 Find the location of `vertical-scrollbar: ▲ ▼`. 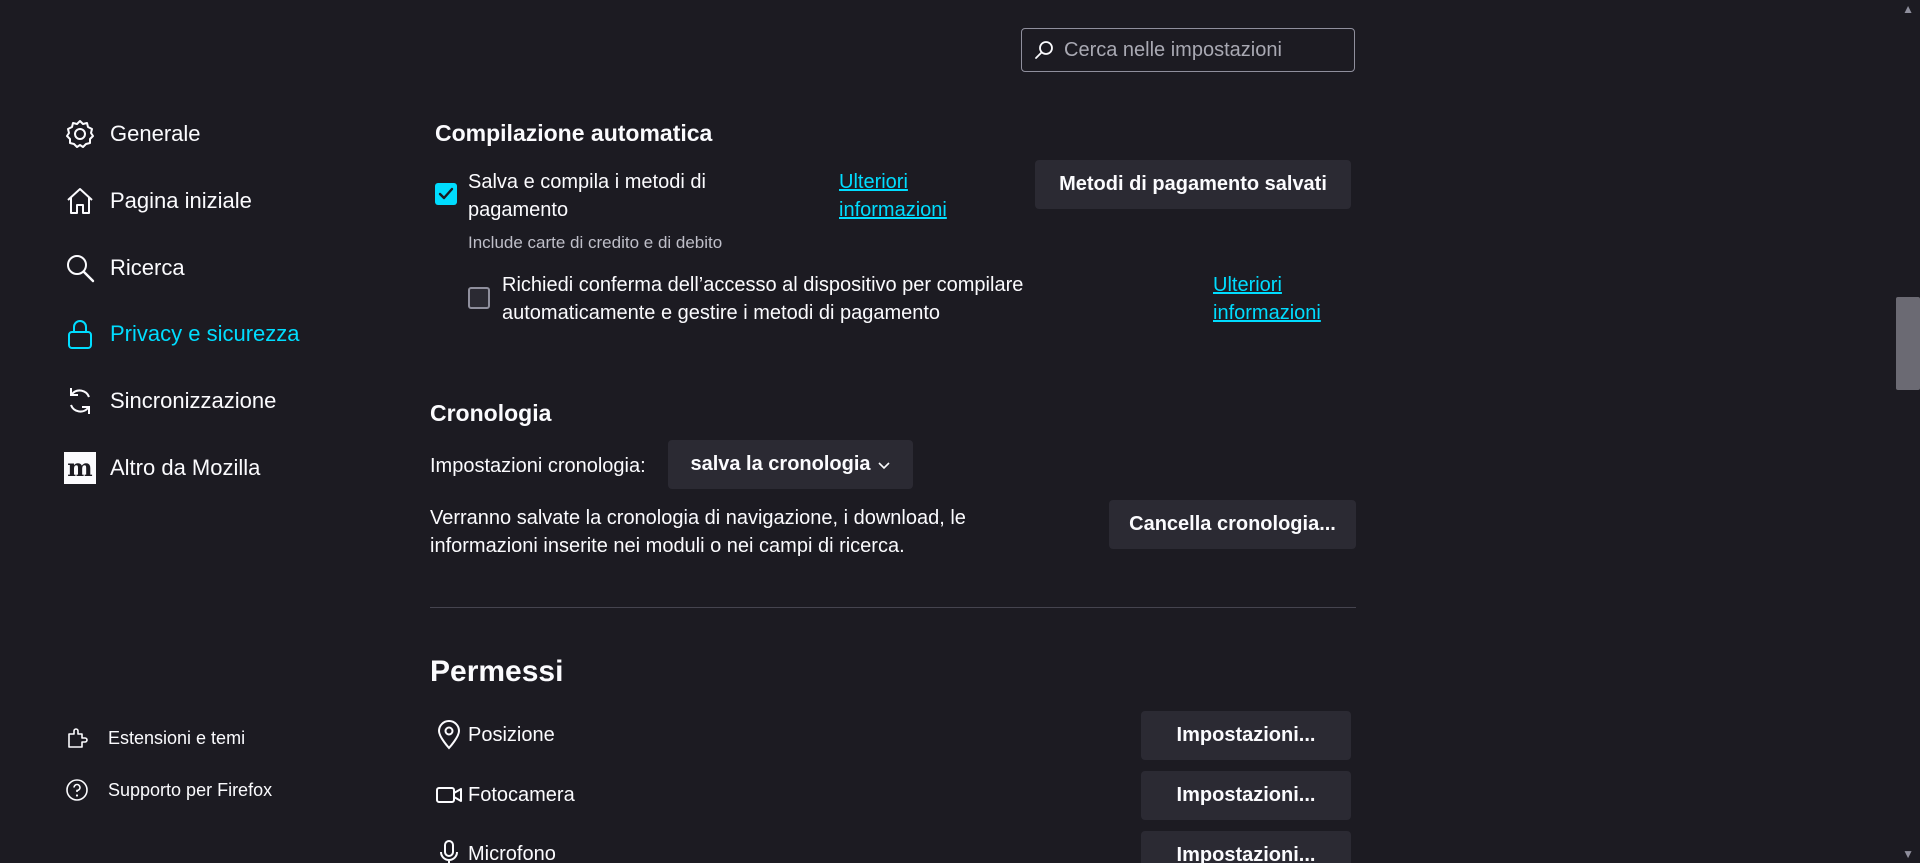

vertical-scrollbar: ▲ ▼ is located at coordinates (1908, 431).